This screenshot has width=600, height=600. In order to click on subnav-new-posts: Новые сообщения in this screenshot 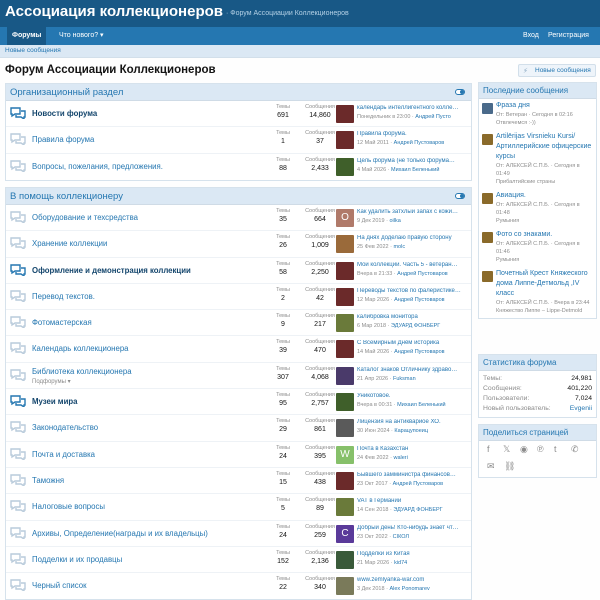, I will do `click(33, 50)`.